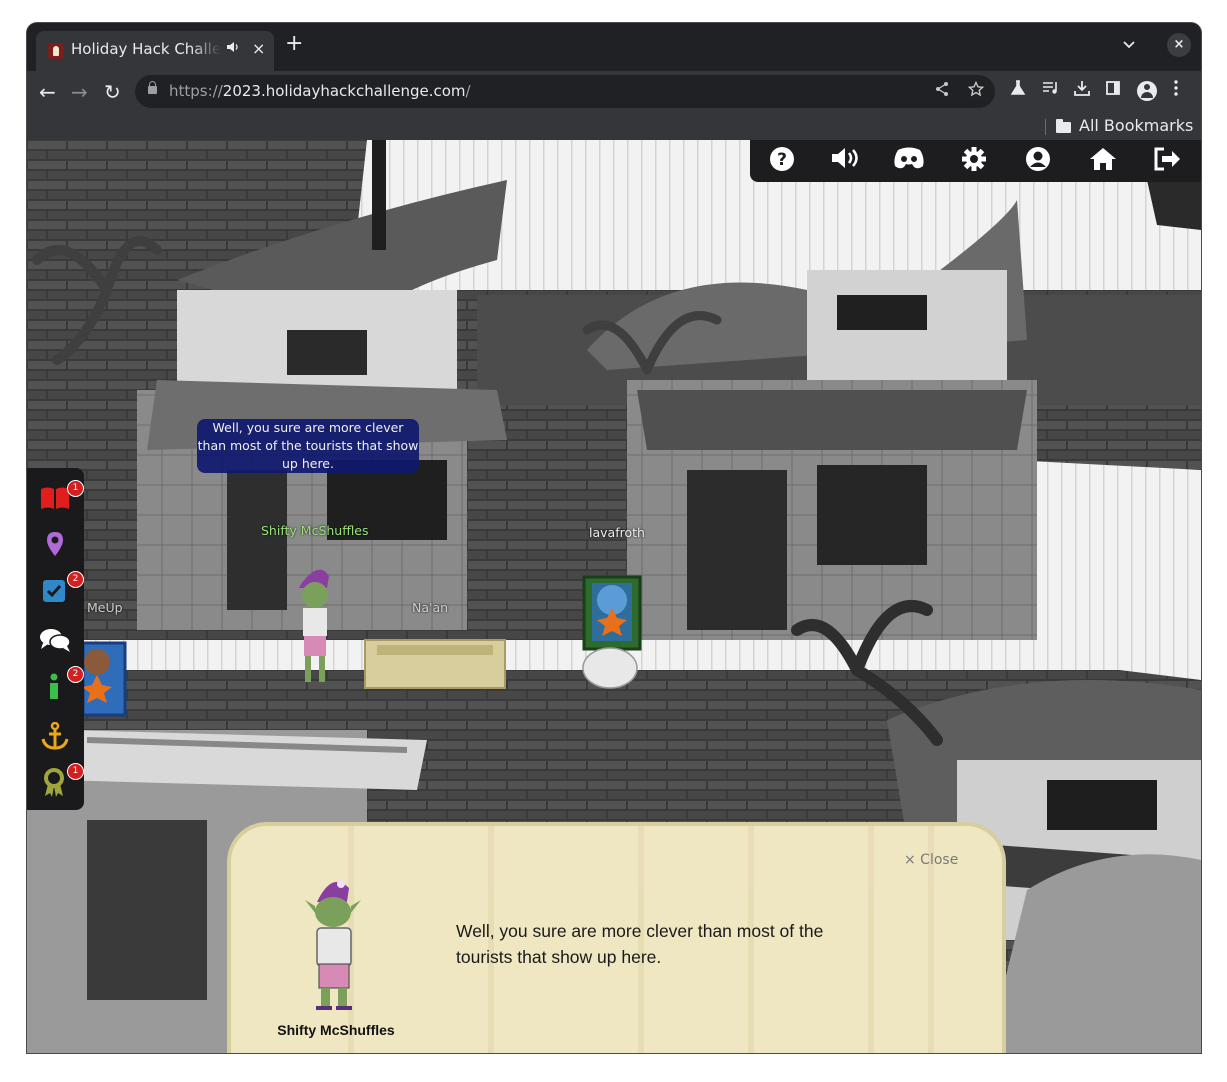  Describe the element at coordinates (931, 860) in the screenshot. I see `dialog-close-button: × Close` at that location.